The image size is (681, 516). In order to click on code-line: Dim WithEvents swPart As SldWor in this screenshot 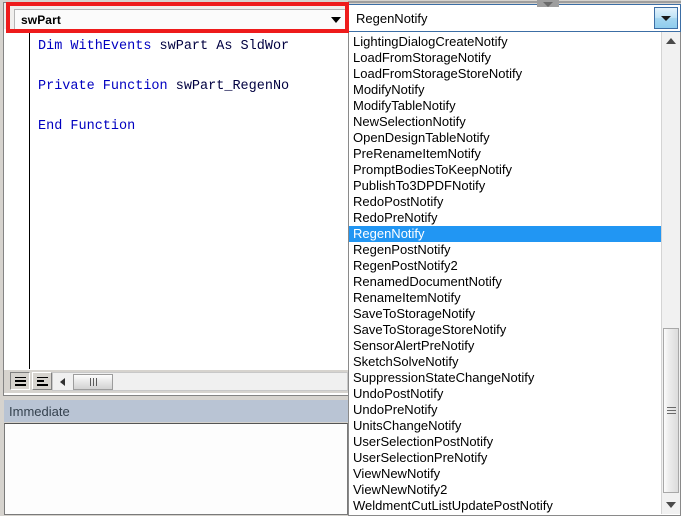, I will do `click(164, 46)`.